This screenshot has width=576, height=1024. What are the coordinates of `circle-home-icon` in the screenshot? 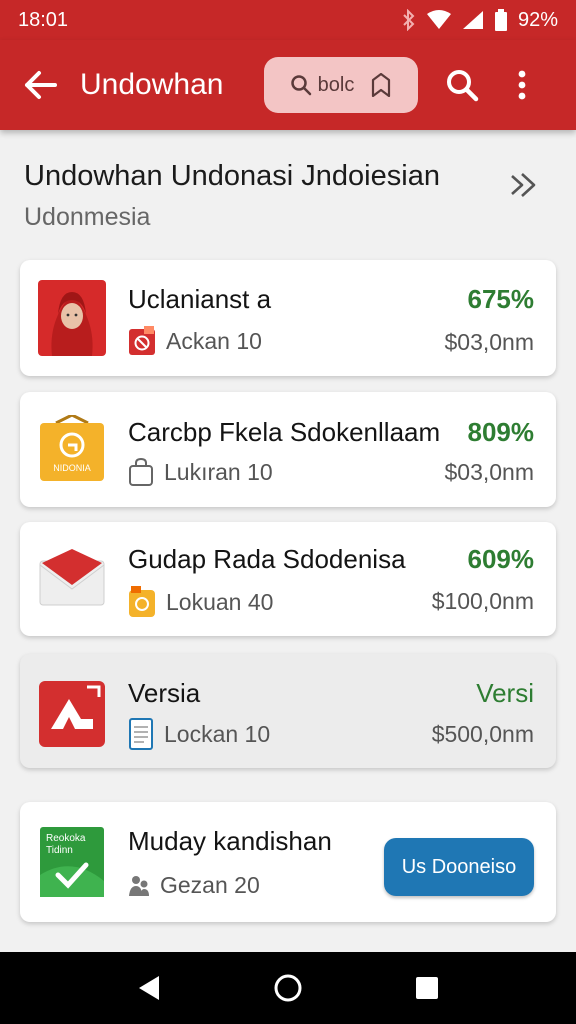 It's located at (288, 988).